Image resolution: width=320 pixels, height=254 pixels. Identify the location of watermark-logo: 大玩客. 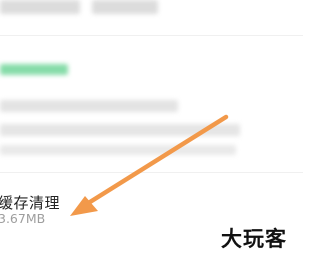
(254, 238).